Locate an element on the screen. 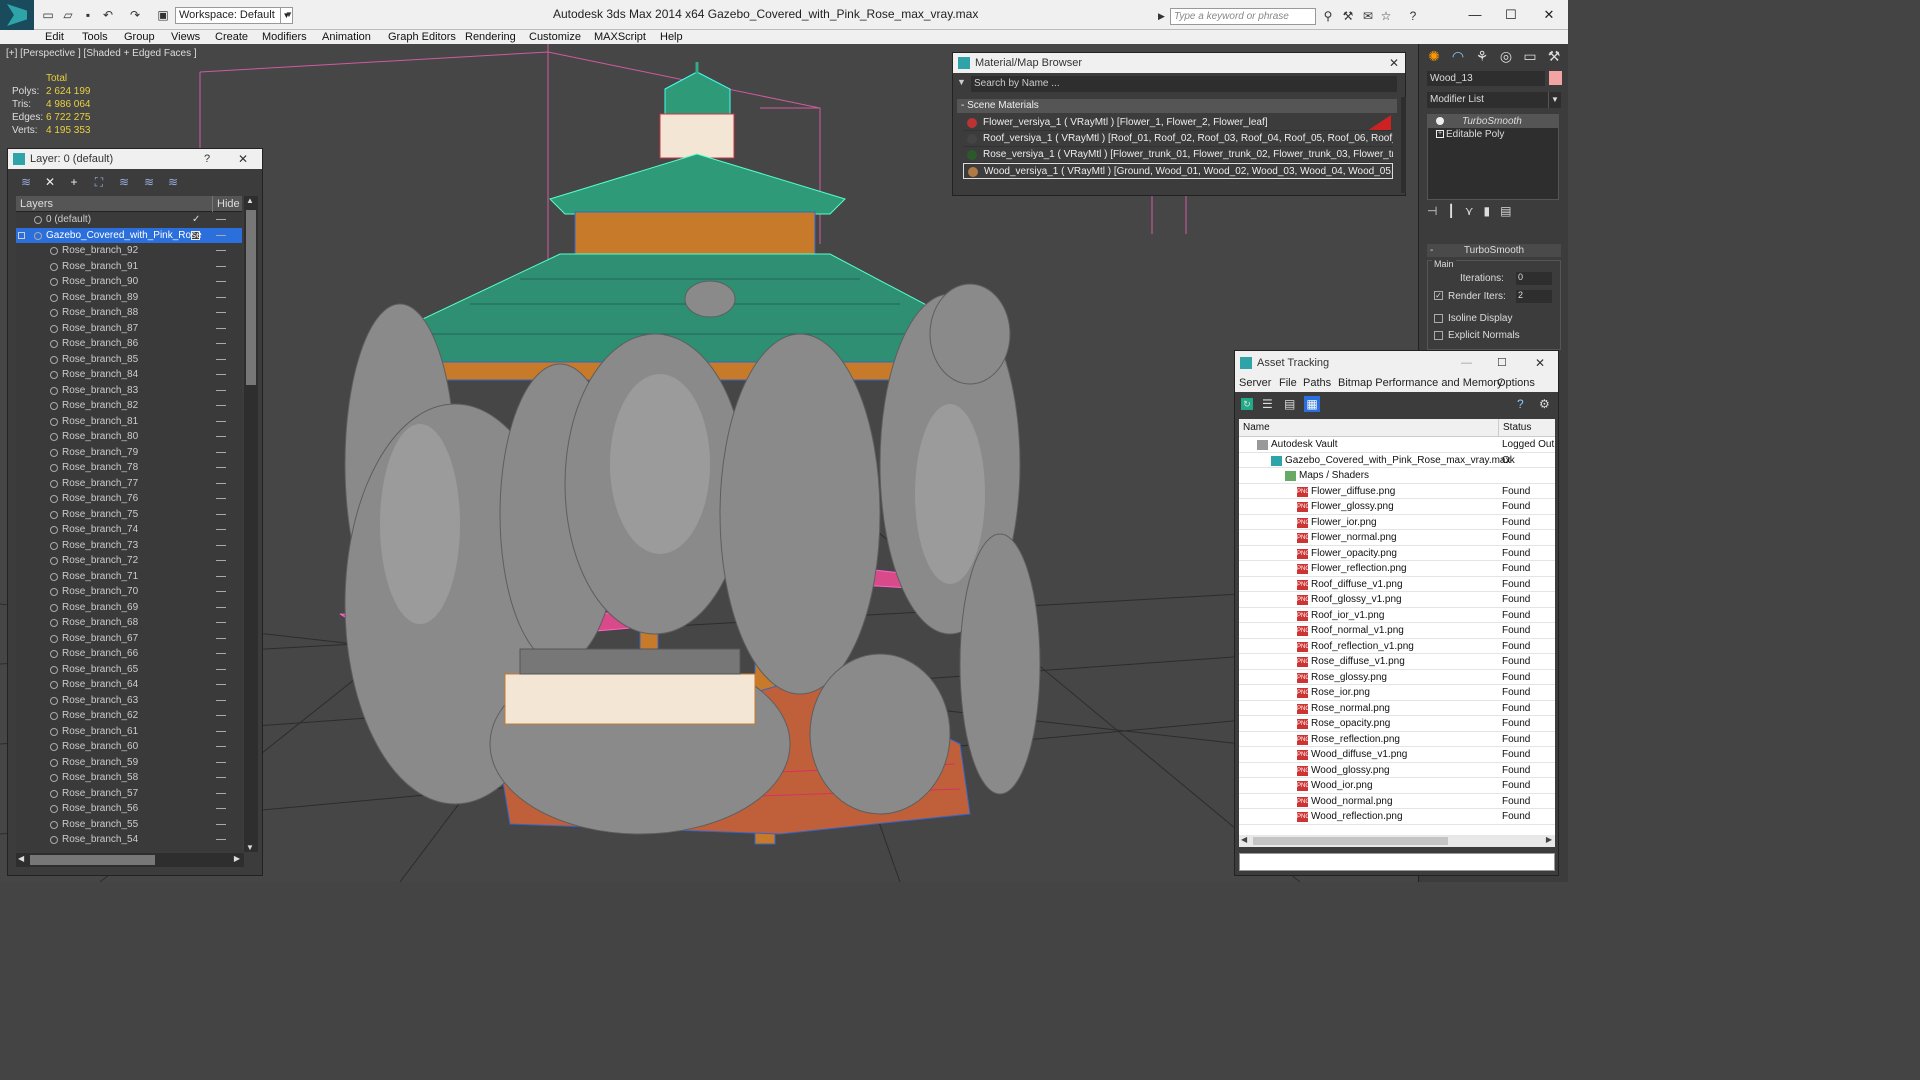  hide-all-icon: ≋ is located at coordinates (149, 182).